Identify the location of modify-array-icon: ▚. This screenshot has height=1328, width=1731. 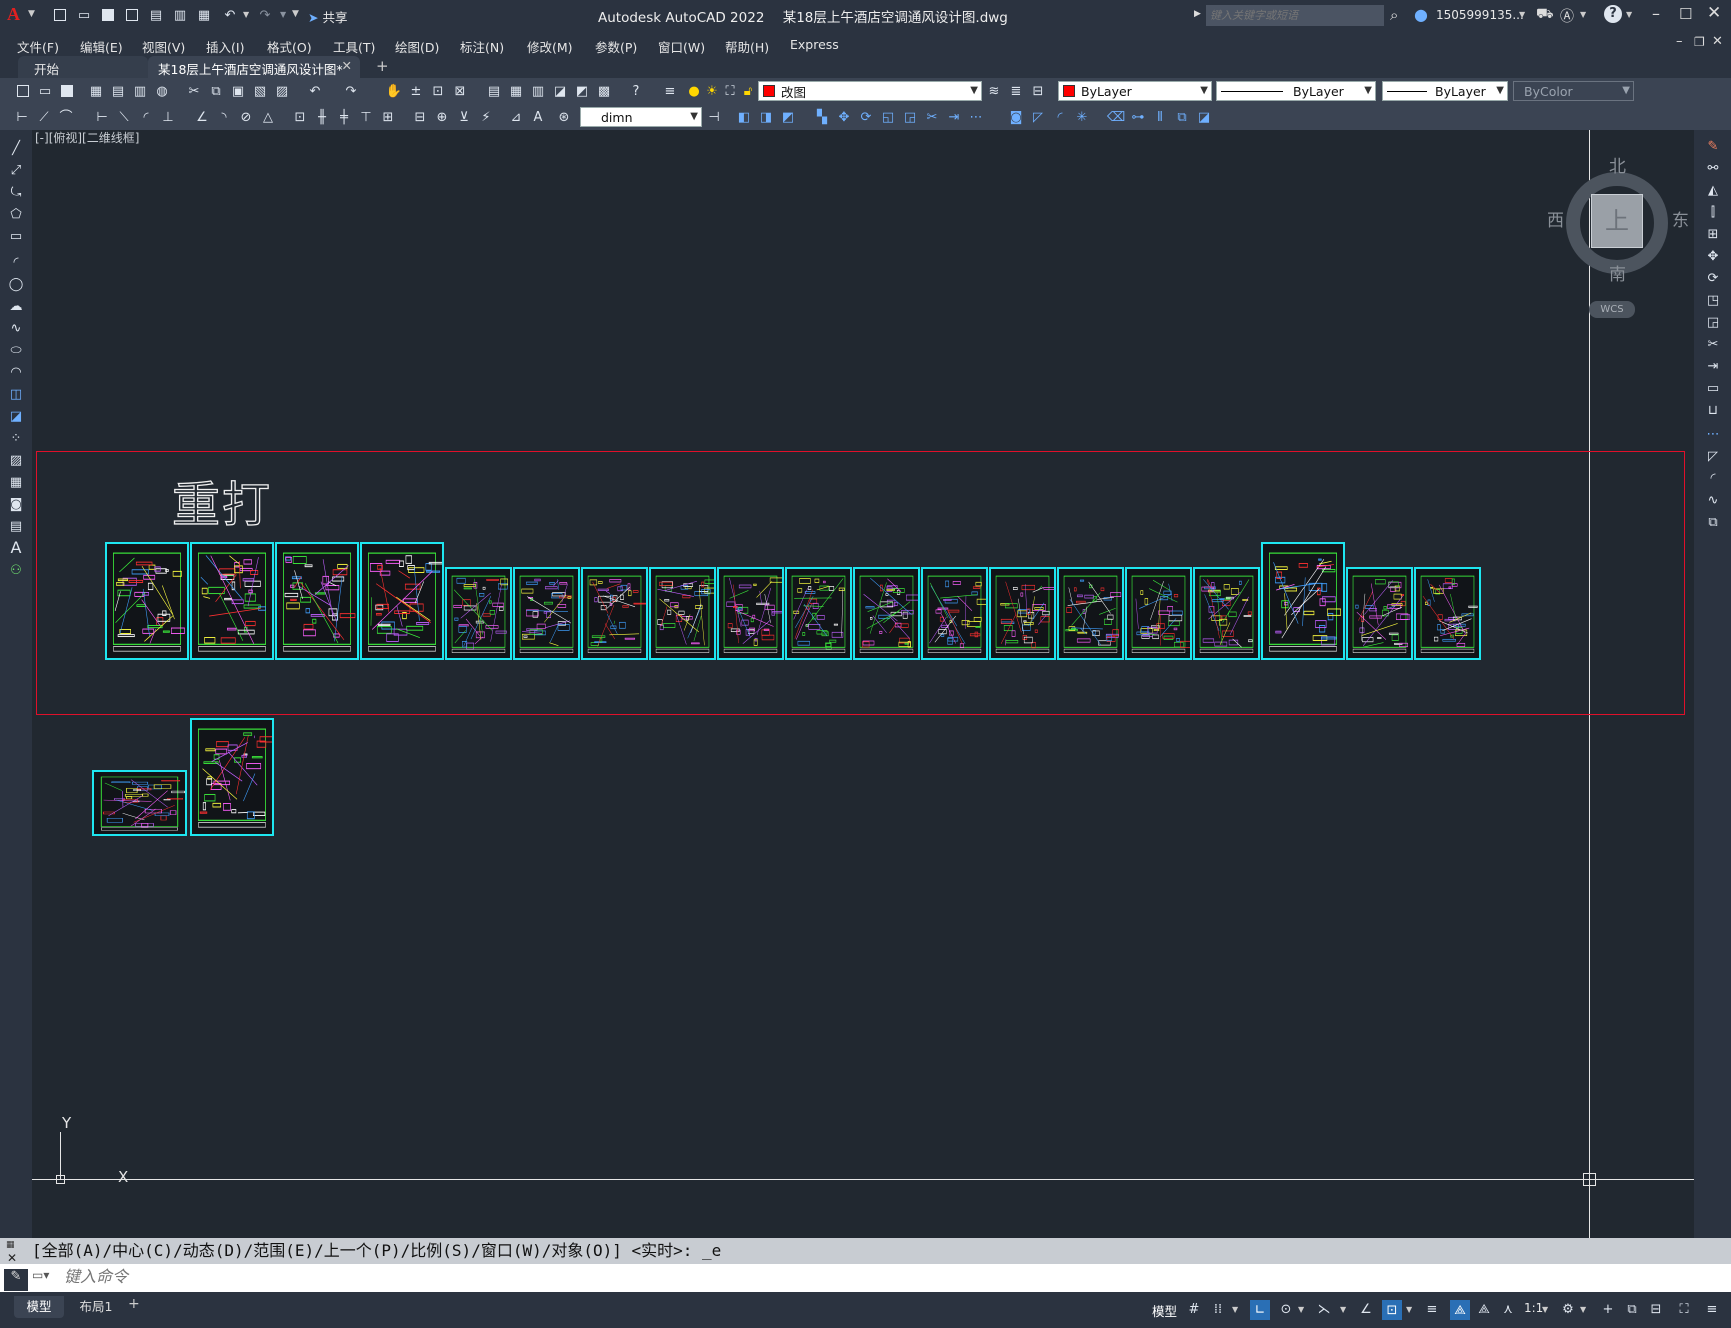
(822, 117).